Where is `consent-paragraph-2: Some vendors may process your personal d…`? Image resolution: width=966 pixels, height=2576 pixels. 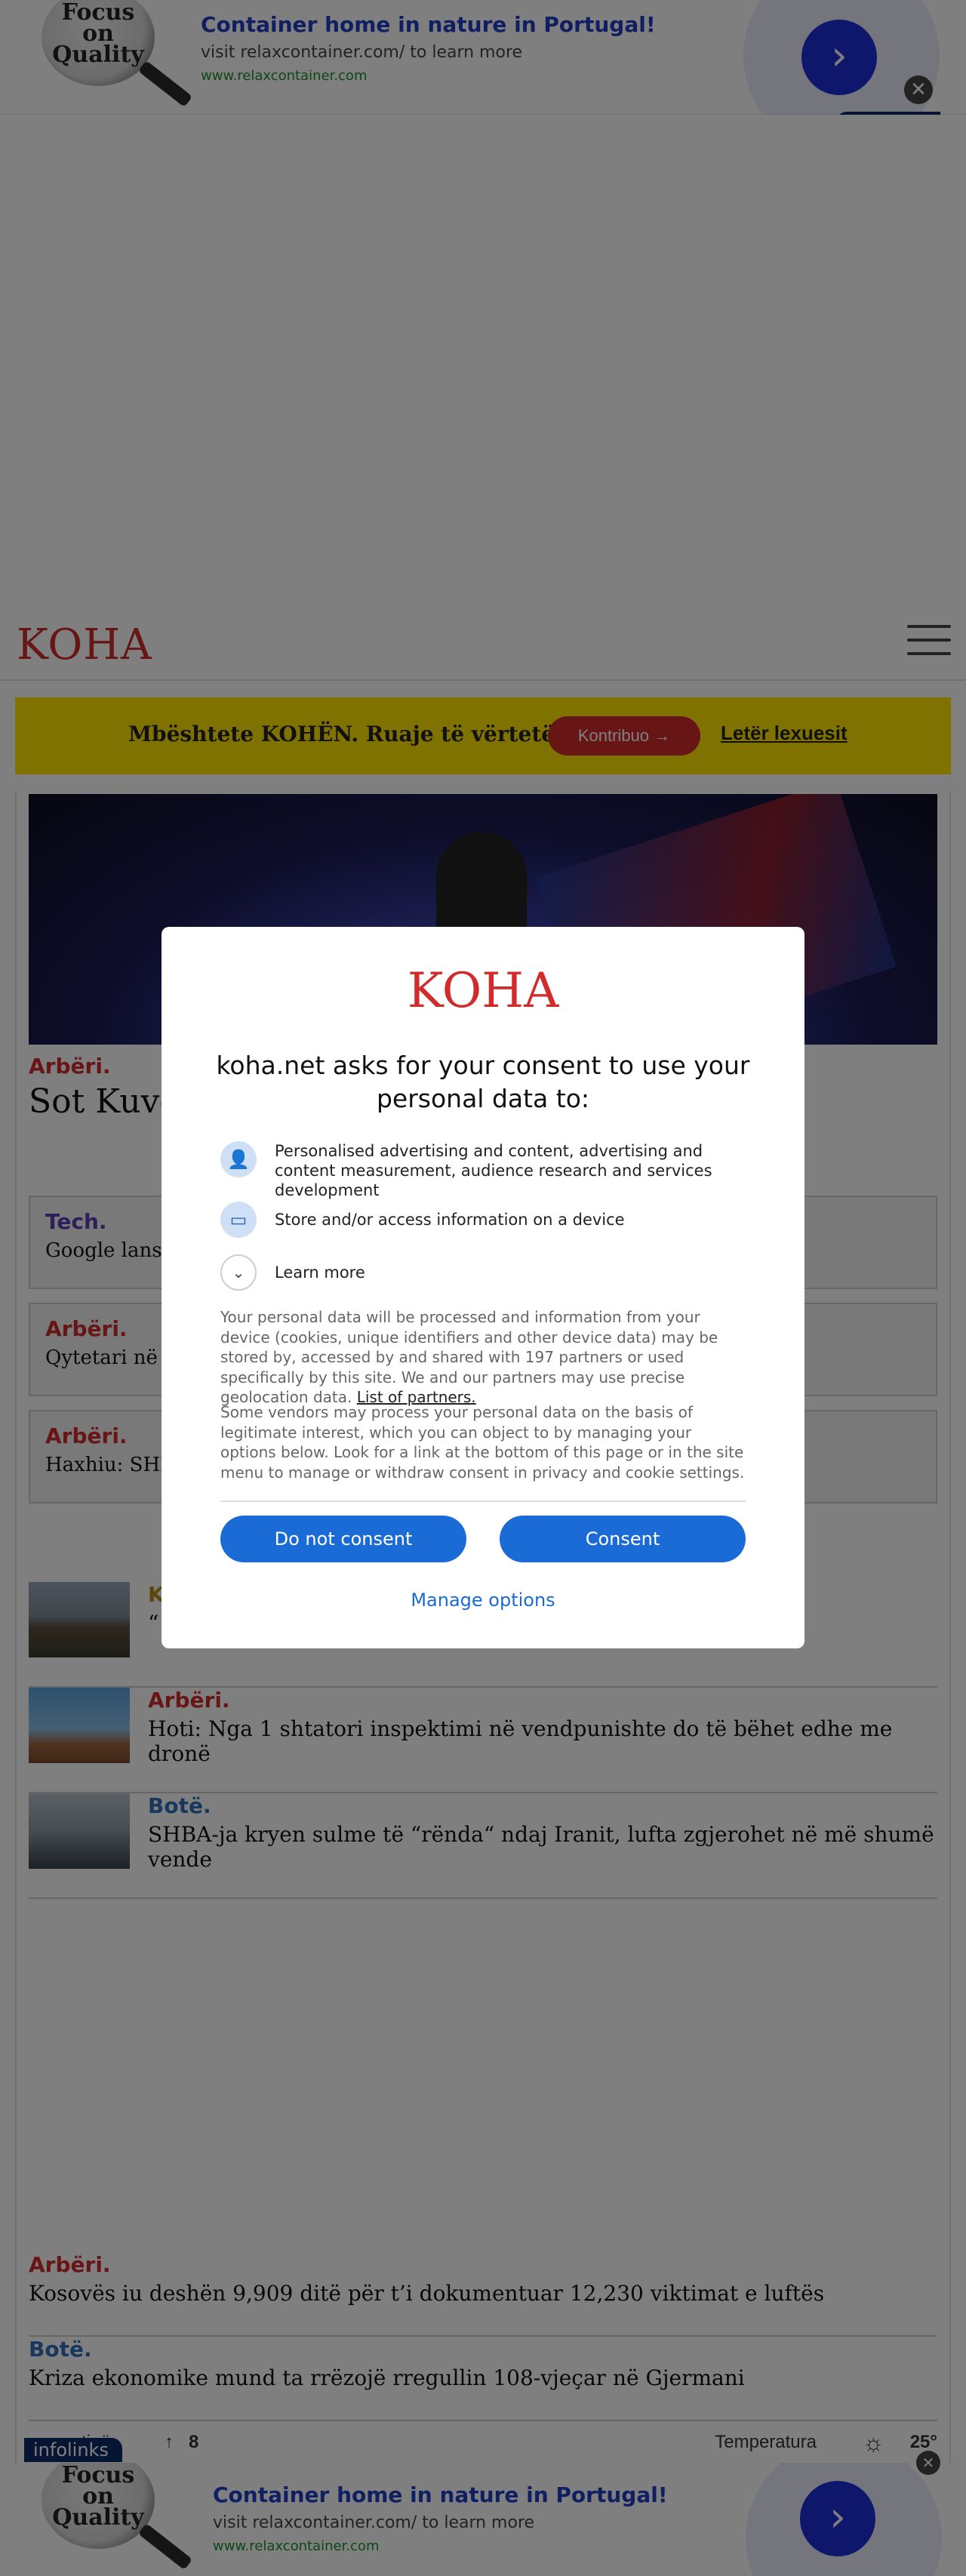 consent-paragraph-2: Some vendors may process your personal d… is located at coordinates (482, 1442).